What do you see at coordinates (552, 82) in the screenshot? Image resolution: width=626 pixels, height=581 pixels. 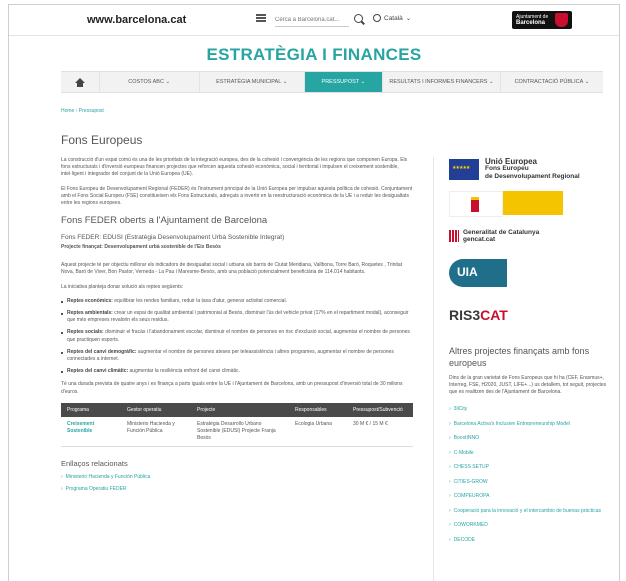 I see `nav-contractacio: CONTRACTACIÓ PÚBLICA ⌄` at bounding box center [552, 82].